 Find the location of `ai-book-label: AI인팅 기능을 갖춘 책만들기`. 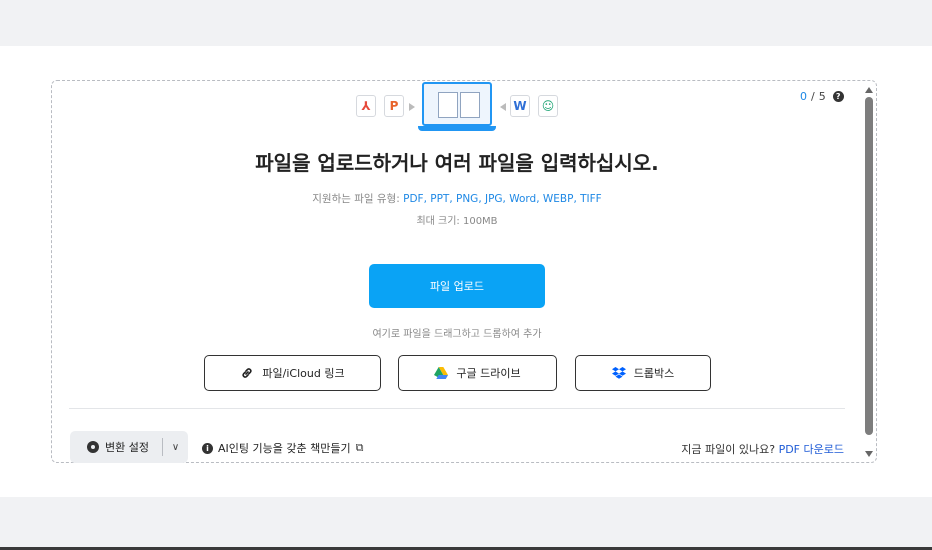

ai-book-label: AI인팅 기능을 갖춘 책만들기 is located at coordinates (284, 448).